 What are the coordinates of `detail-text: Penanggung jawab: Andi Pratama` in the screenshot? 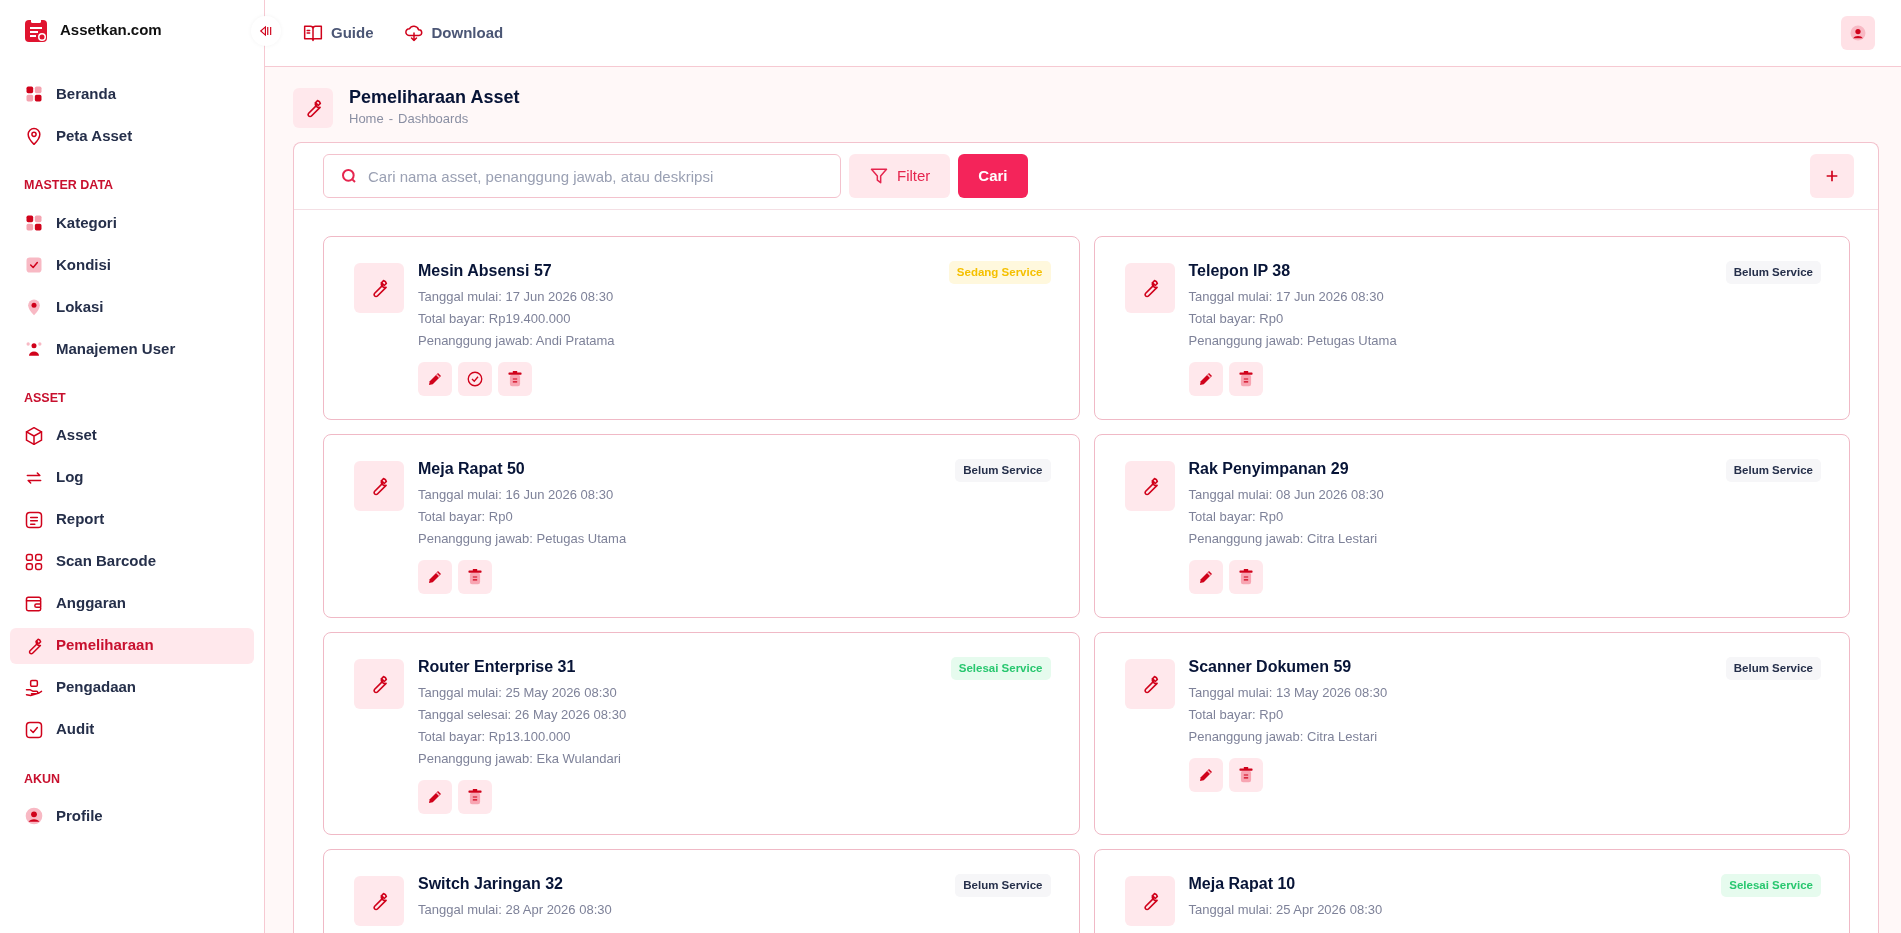 It's located at (517, 340).